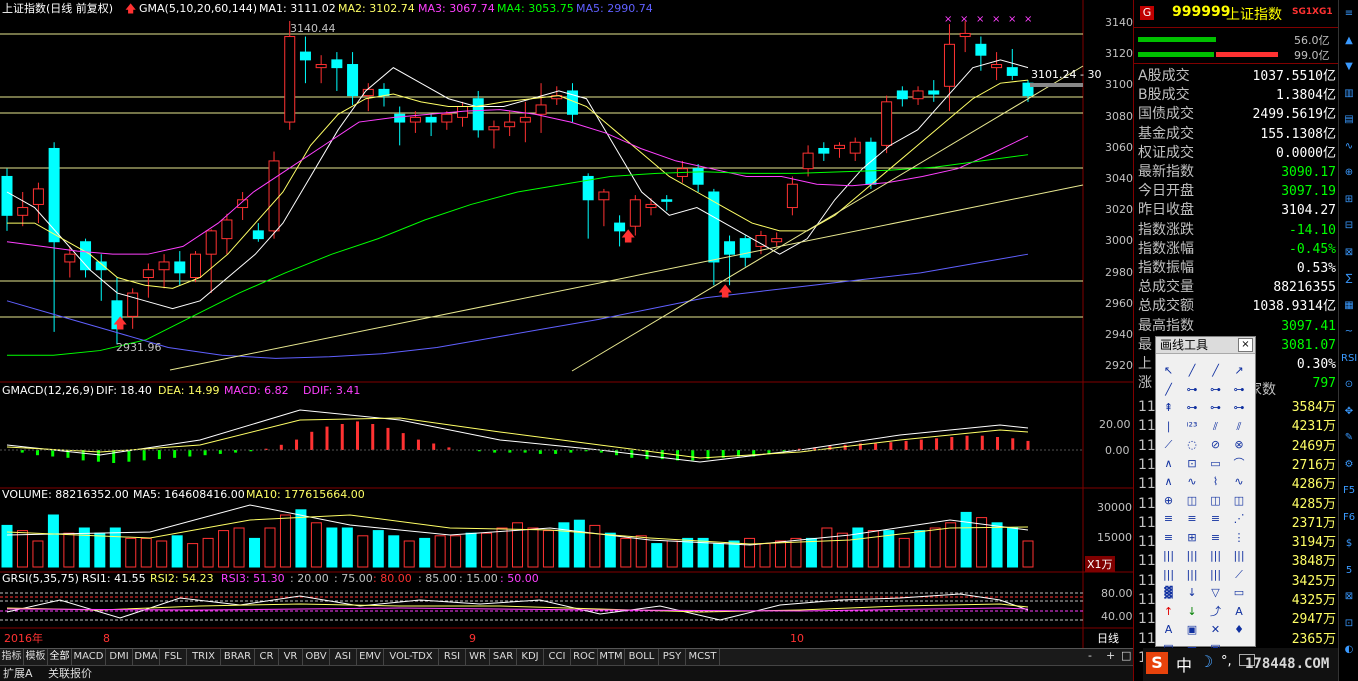  What do you see at coordinates (1349, 94) in the screenshot?
I see `toolbar-icon: ▥` at bounding box center [1349, 94].